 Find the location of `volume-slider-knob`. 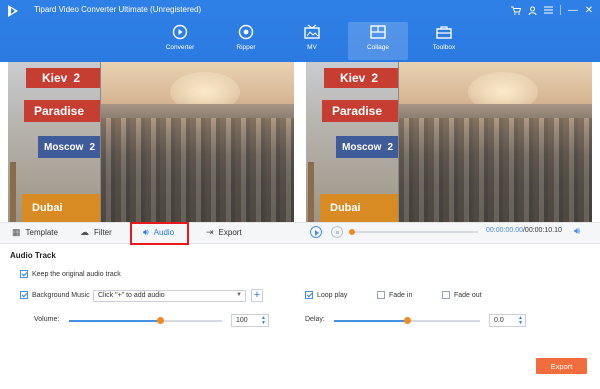

volume-slider-knob is located at coordinates (161, 320).